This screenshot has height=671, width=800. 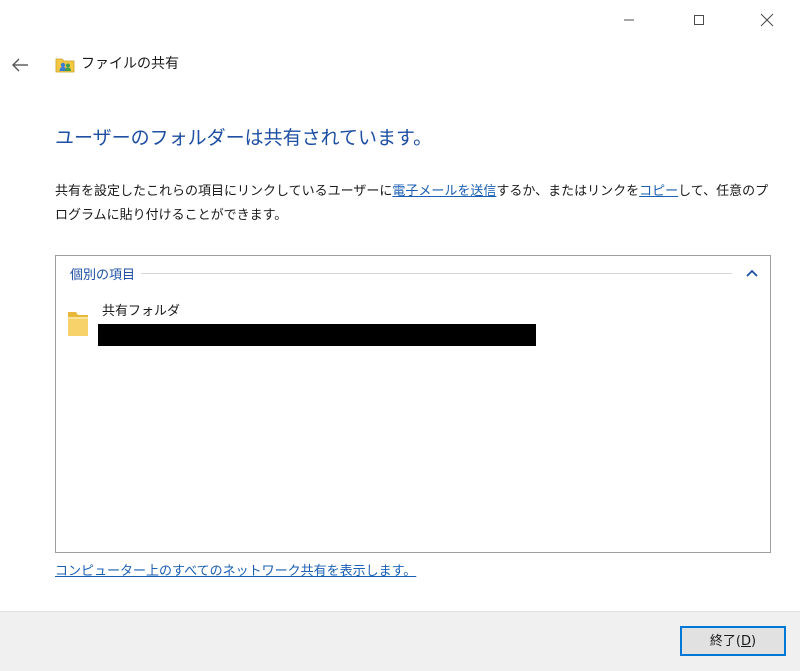 What do you see at coordinates (78, 324) in the screenshot?
I see `folder-icon` at bounding box center [78, 324].